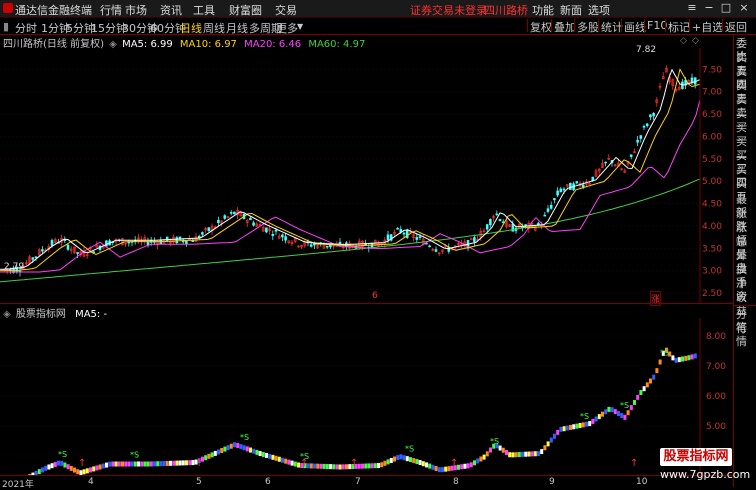 This screenshot has width=756, height=490. I want to click on stock-name: 四川路桥, so click(506, 10).